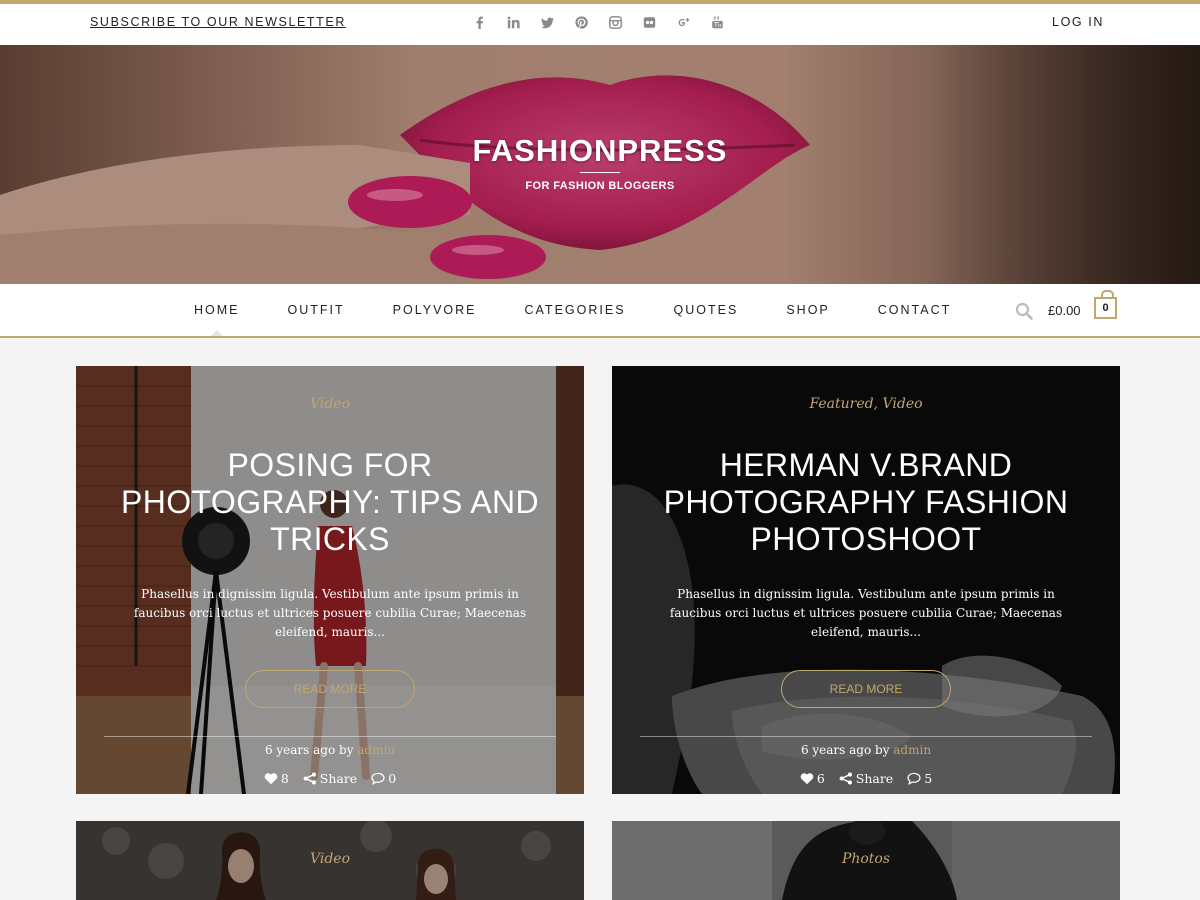 The width and height of the screenshot is (1200, 900). I want to click on like-button: 6, so click(812, 778).